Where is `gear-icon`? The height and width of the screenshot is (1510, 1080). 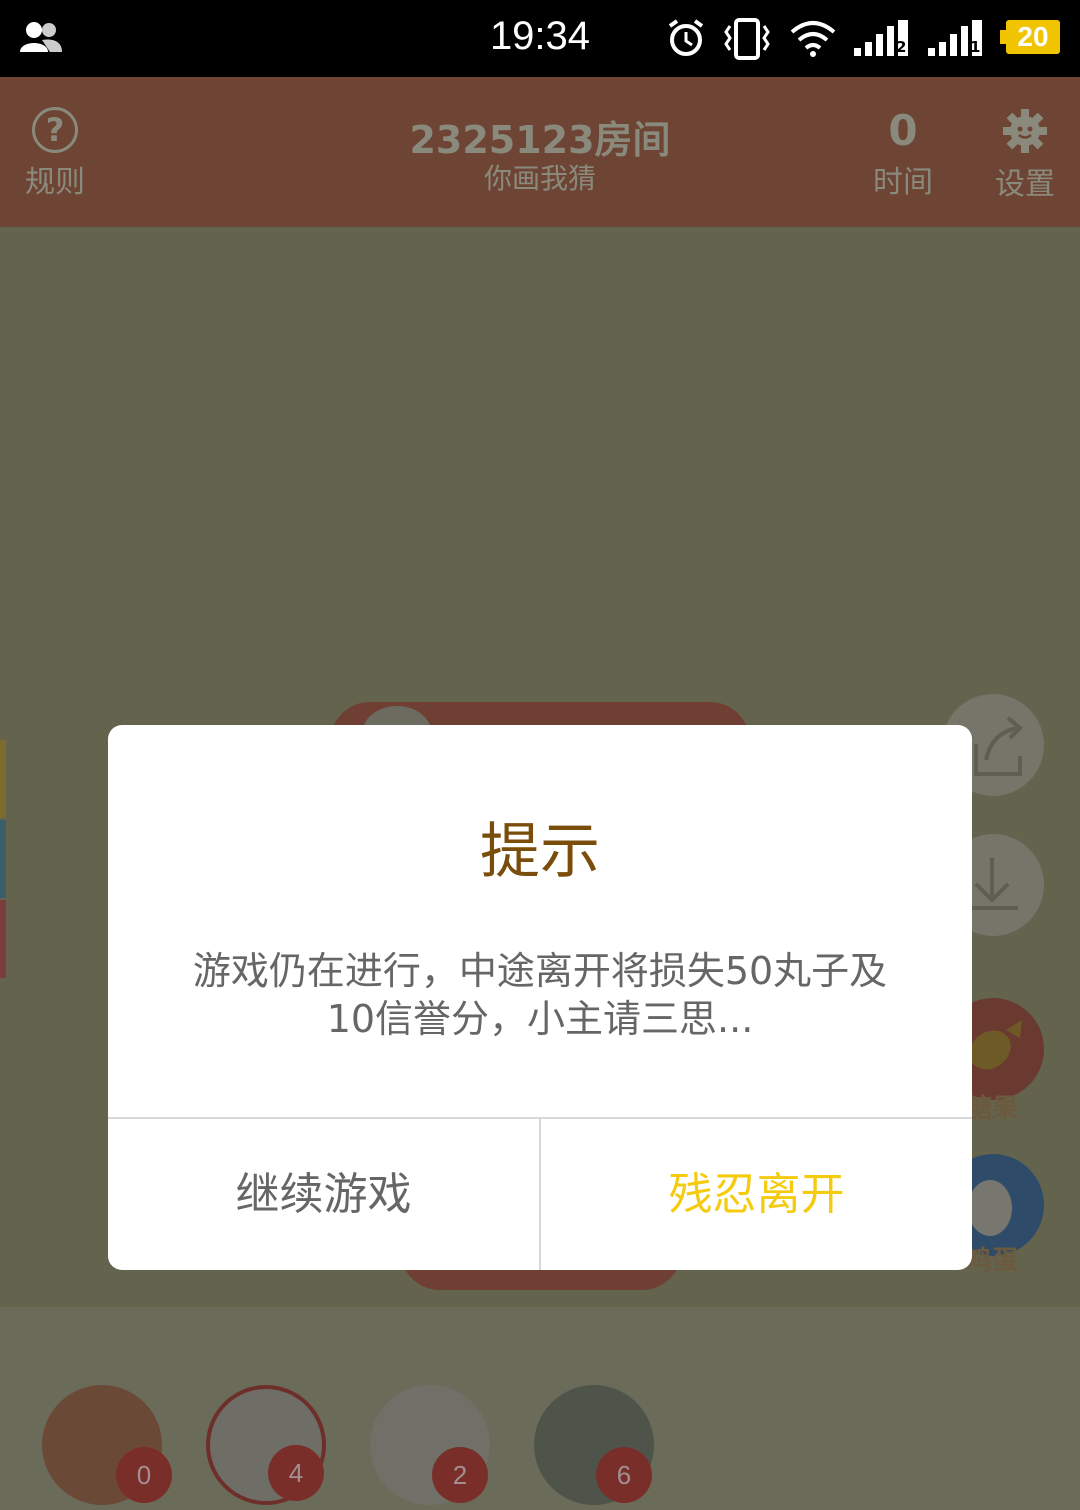
gear-icon is located at coordinates (1025, 131).